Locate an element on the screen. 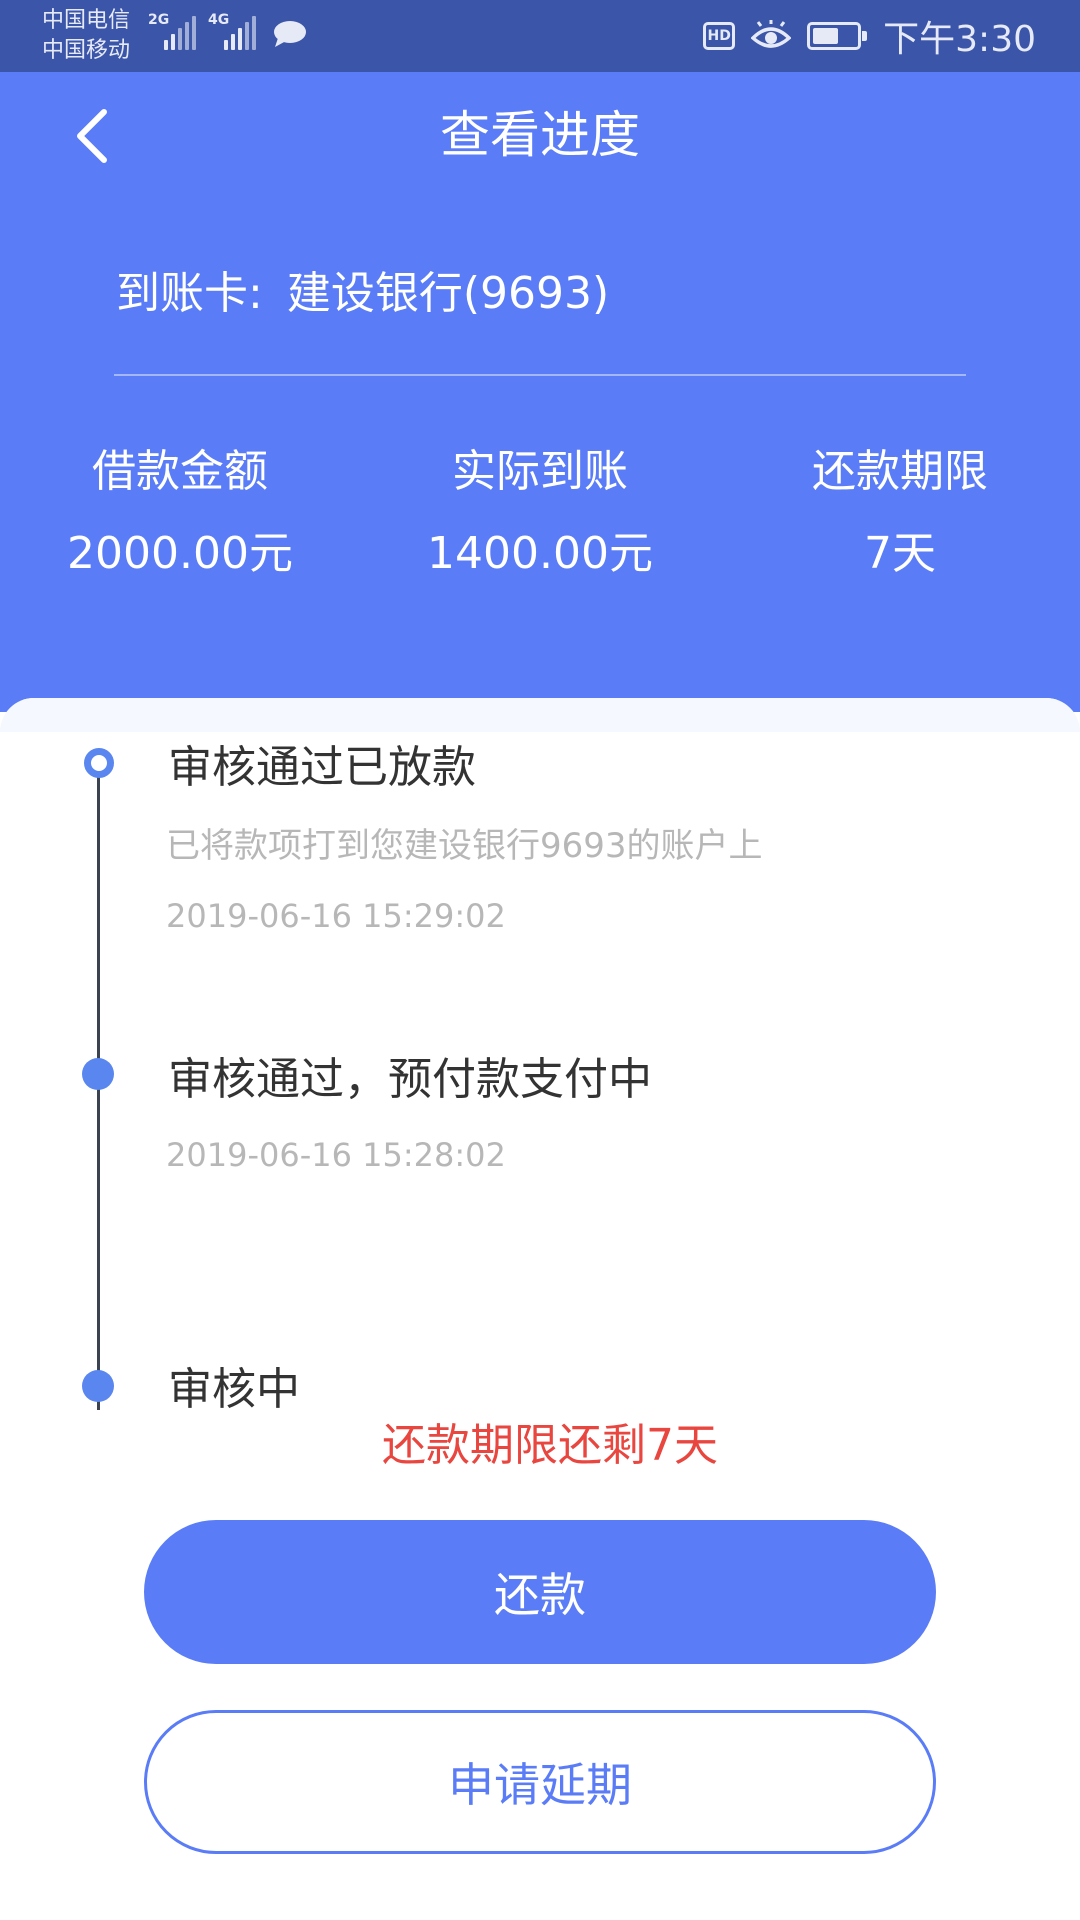  chat-icon is located at coordinates (290, 34).